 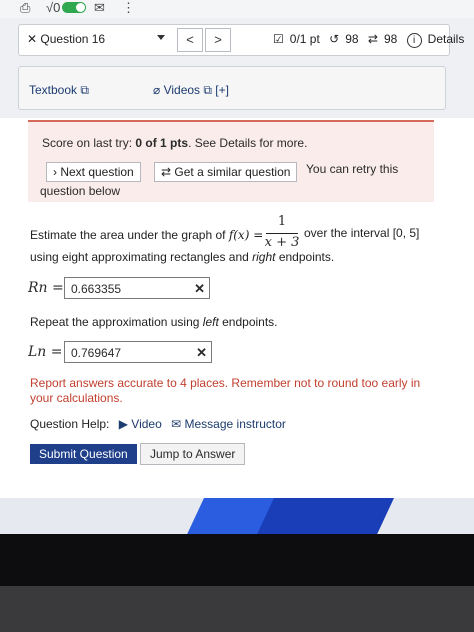 What do you see at coordinates (248, 322) in the screenshot?
I see `repeat-b: endpoints.` at bounding box center [248, 322].